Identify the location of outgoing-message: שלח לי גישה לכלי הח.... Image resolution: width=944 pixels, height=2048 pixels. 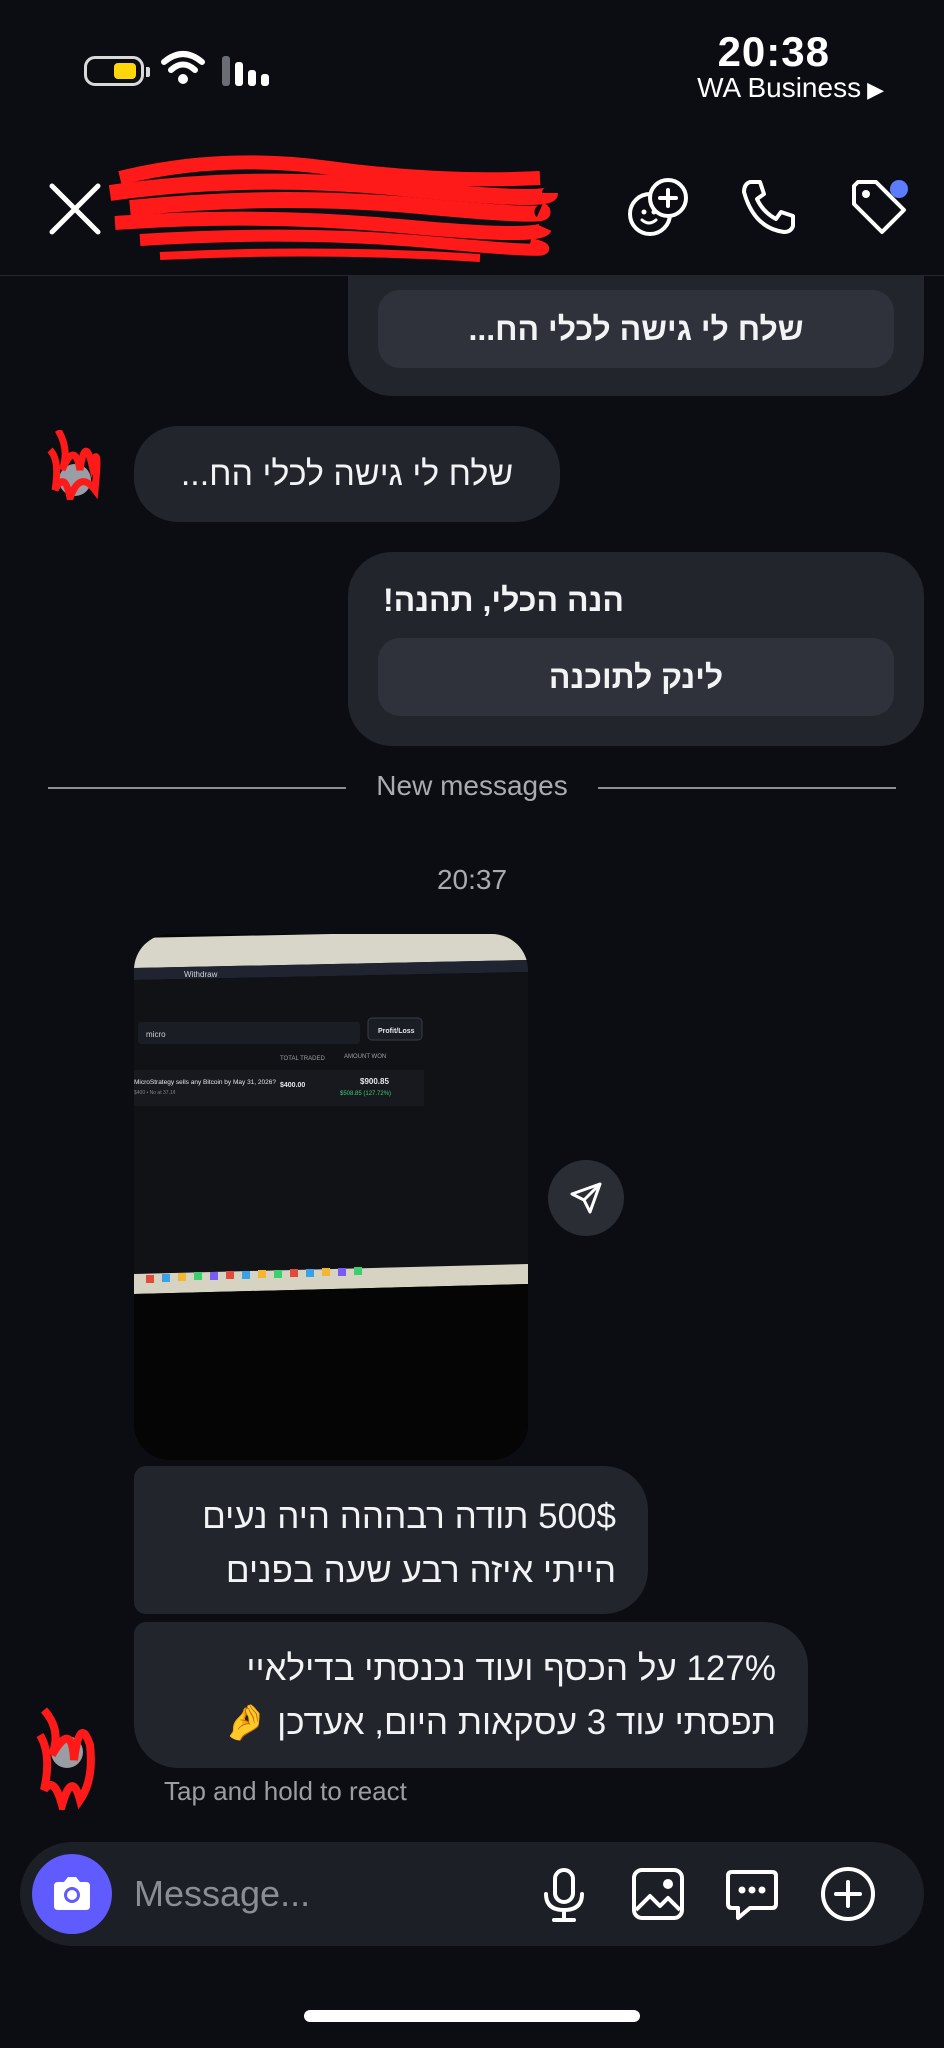
(636, 336).